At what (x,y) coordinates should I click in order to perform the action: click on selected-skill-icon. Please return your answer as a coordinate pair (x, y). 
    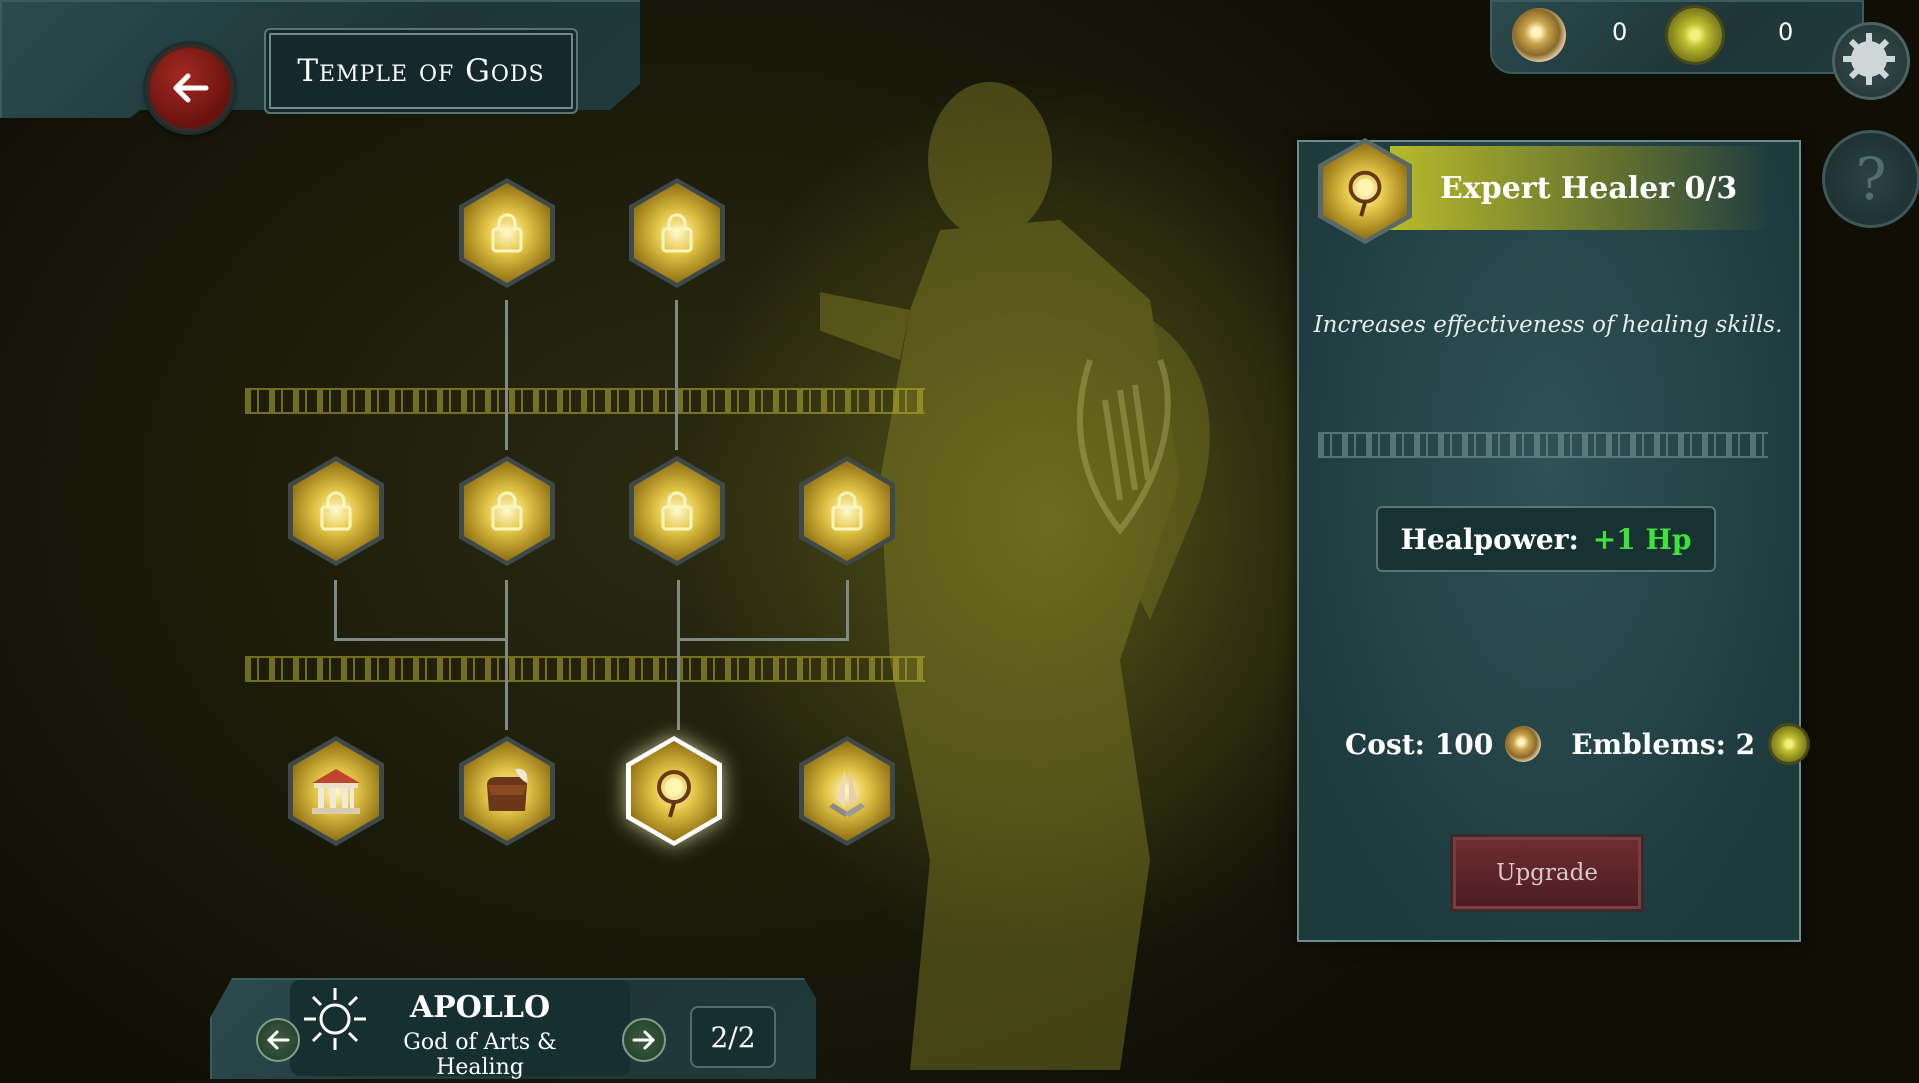
    Looking at the image, I should click on (1365, 191).